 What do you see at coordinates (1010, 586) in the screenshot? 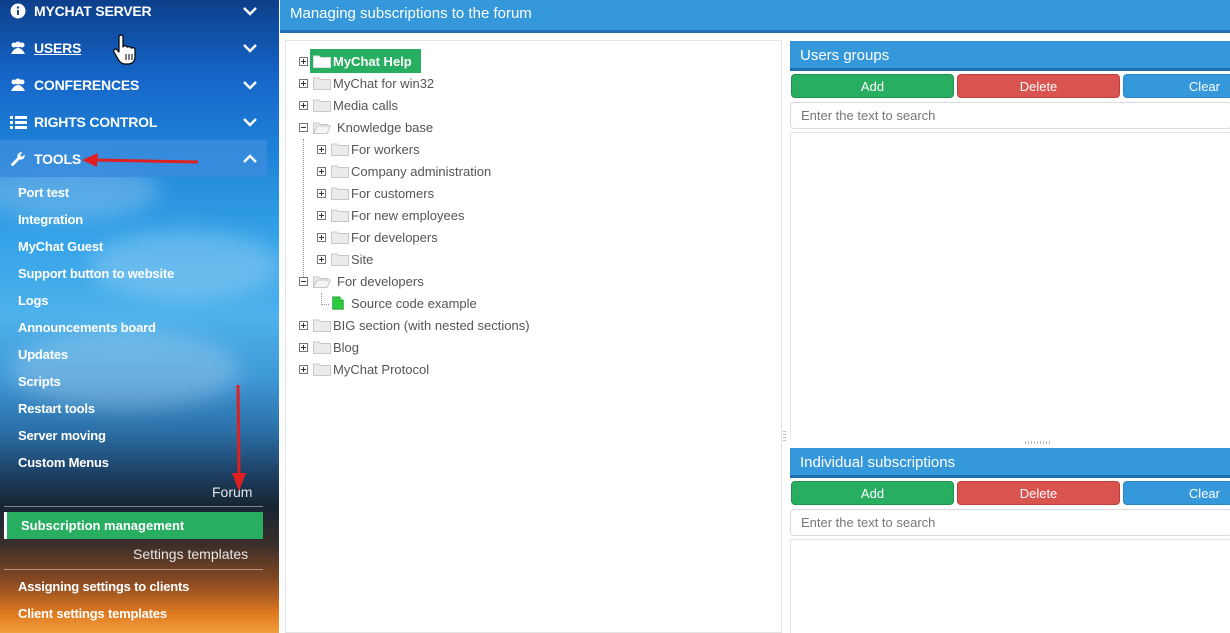
I see `individual-subscriptions-list` at bounding box center [1010, 586].